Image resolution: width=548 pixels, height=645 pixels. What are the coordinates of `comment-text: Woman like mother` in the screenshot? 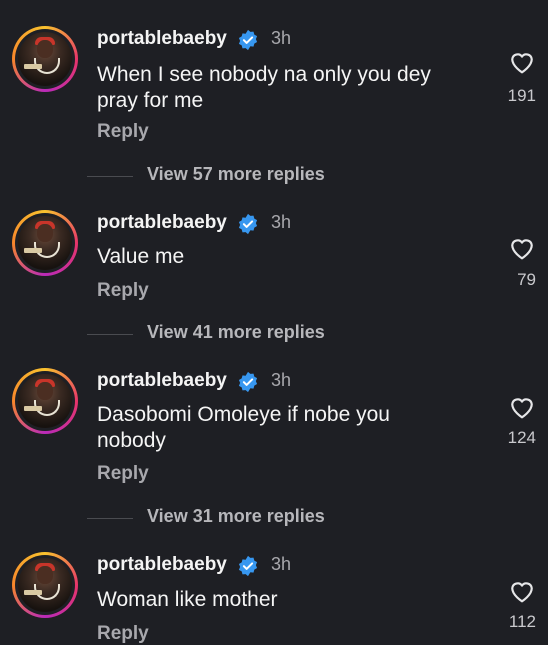 It's located at (187, 599).